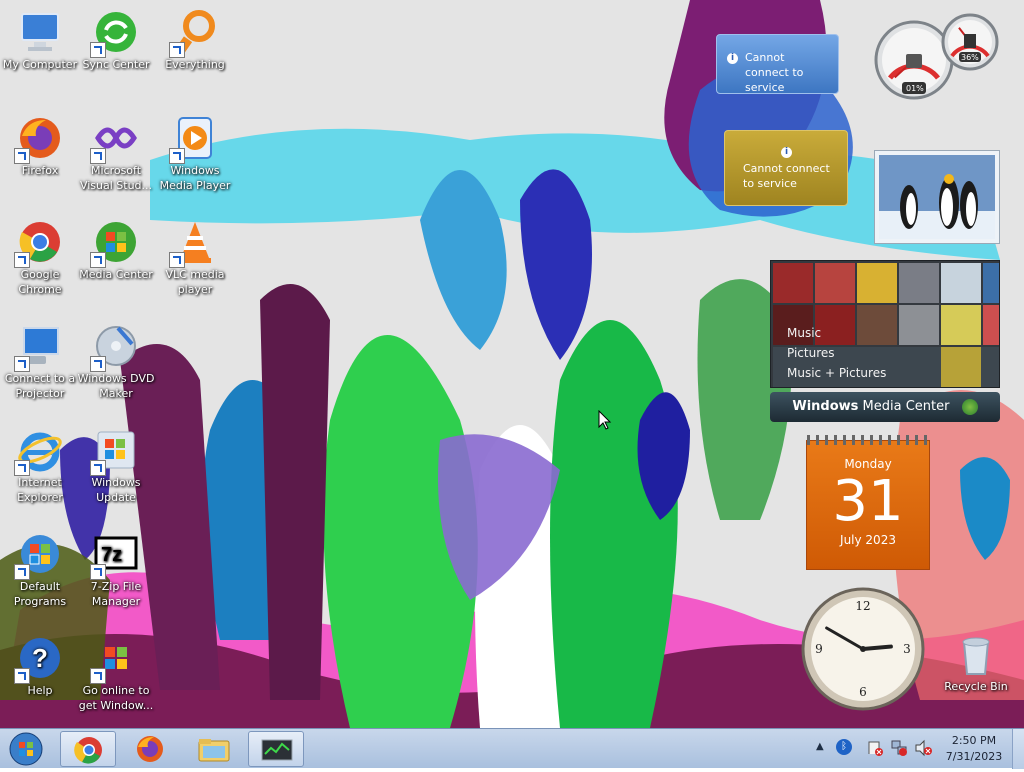 The width and height of the screenshot is (1024, 772). Describe the element at coordinates (115, 659) in the screenshot. I see `windows-online-icon` at that location.